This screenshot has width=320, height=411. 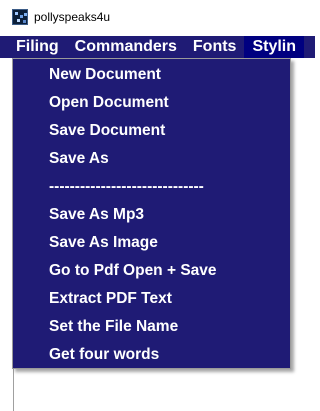 I want to click on menu-item-pdf-open-save: Go to Pdf Open + Save, so click(x=133, y=271).